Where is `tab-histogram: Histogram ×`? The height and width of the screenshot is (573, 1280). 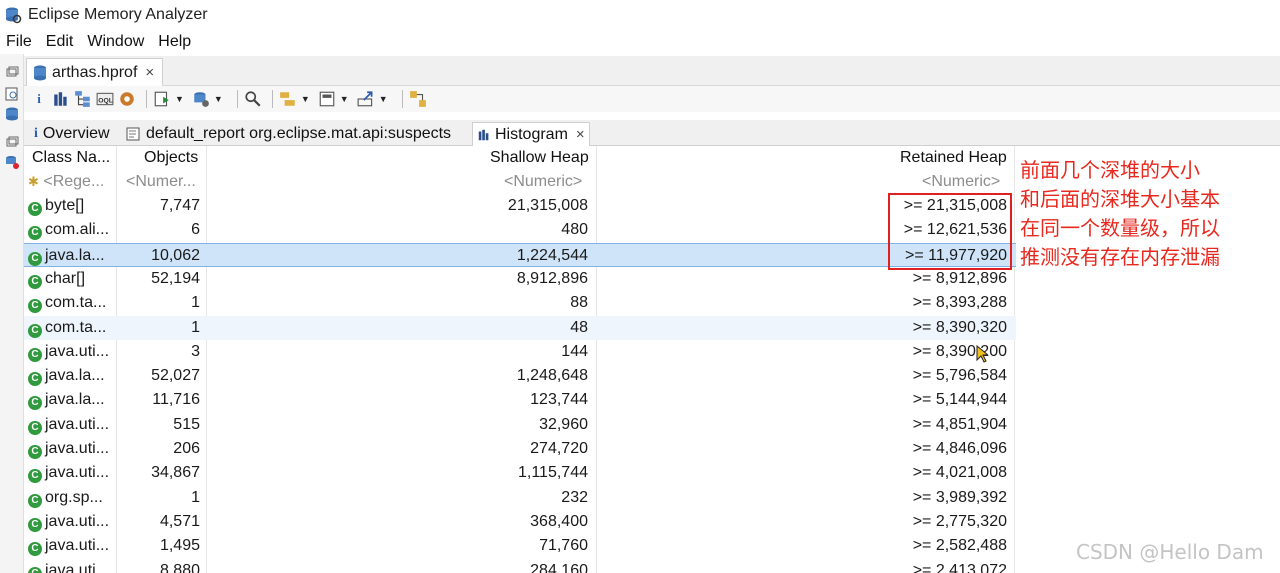
tab-histogram: Histogram × is located at coordinates (531, 134).